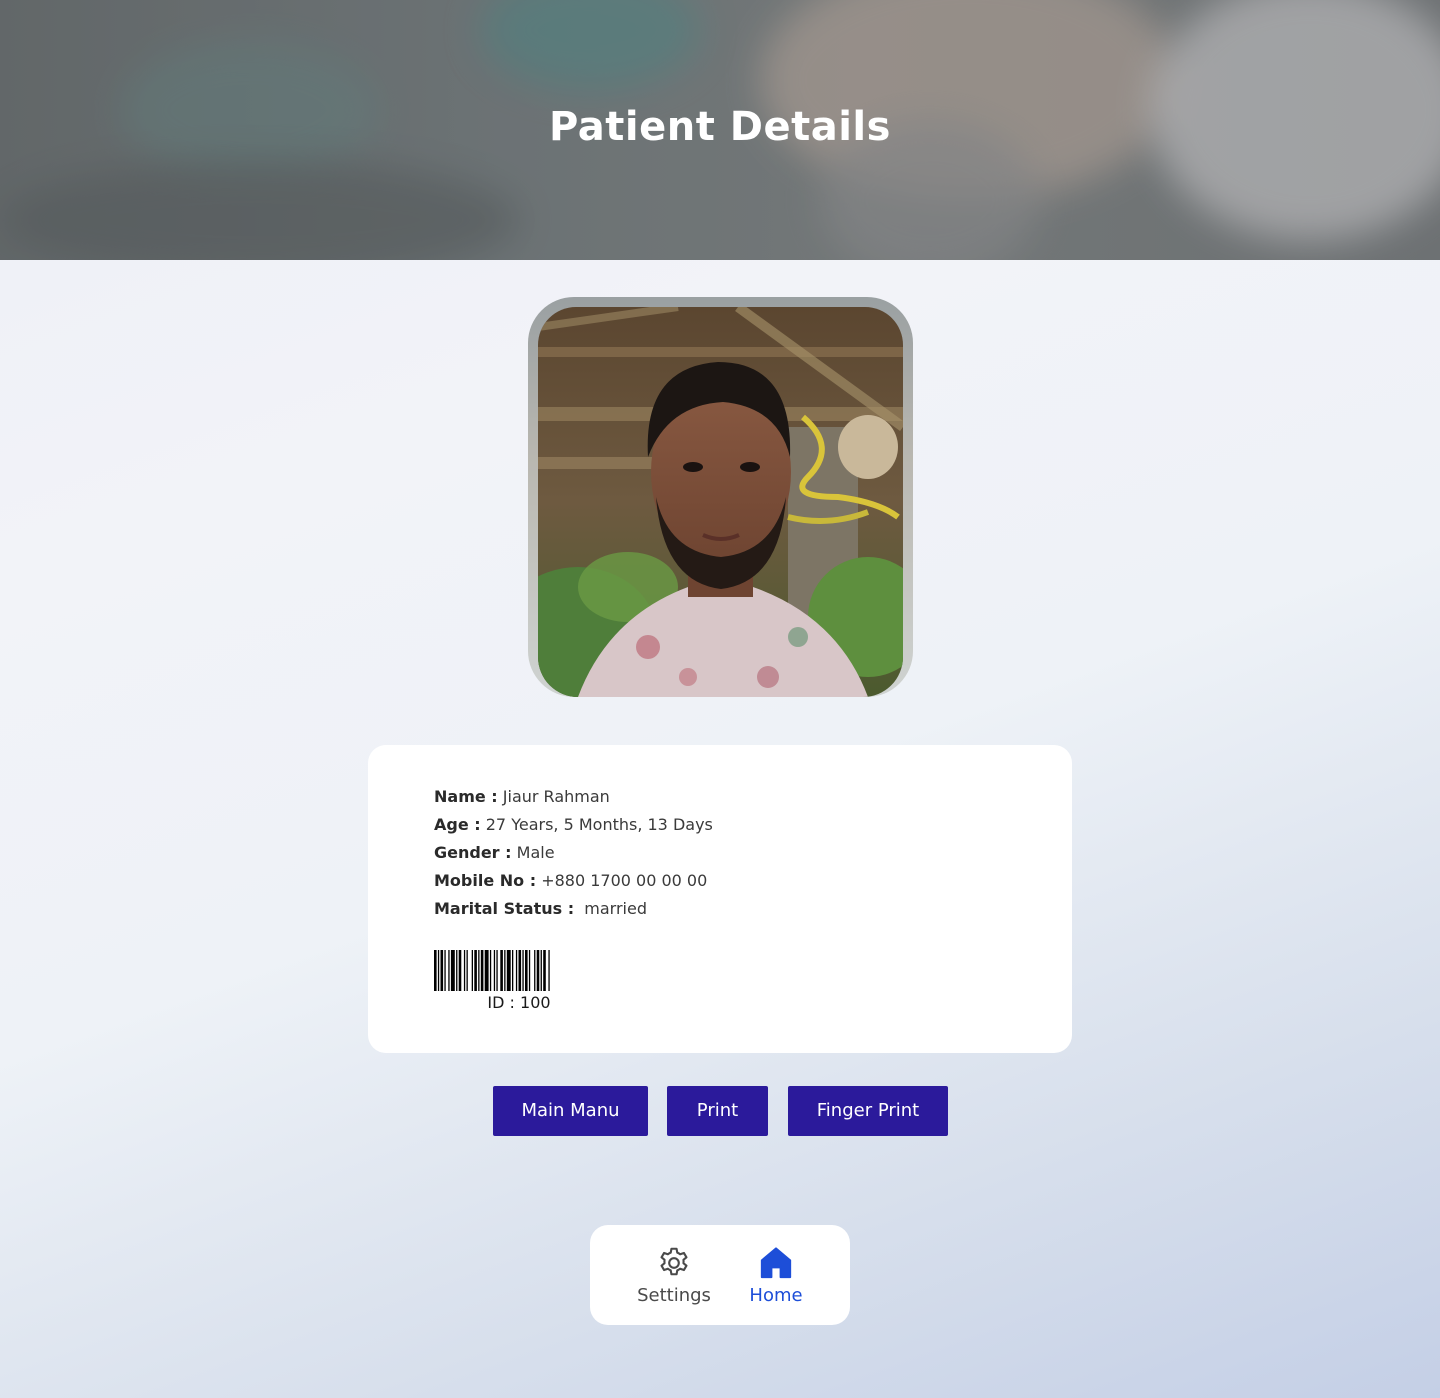  I want to click on patient-photo-frame, so click(720, 497).